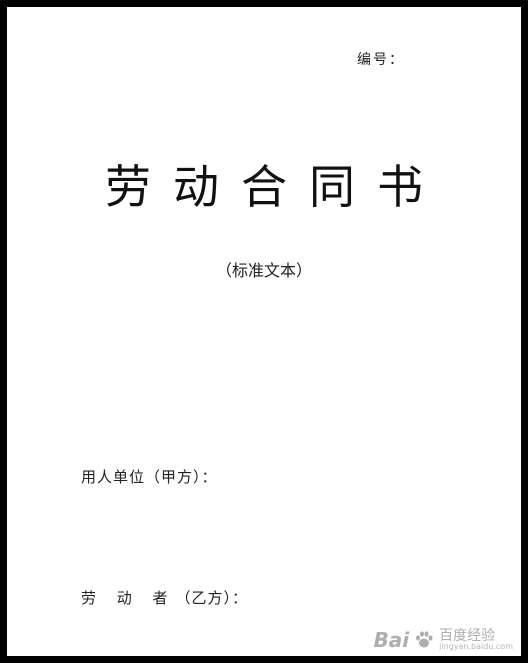 The image size is (528, 663). Describe the element at coordinates (424, 640) in the screenshot. I see `paw-icon` at that location.